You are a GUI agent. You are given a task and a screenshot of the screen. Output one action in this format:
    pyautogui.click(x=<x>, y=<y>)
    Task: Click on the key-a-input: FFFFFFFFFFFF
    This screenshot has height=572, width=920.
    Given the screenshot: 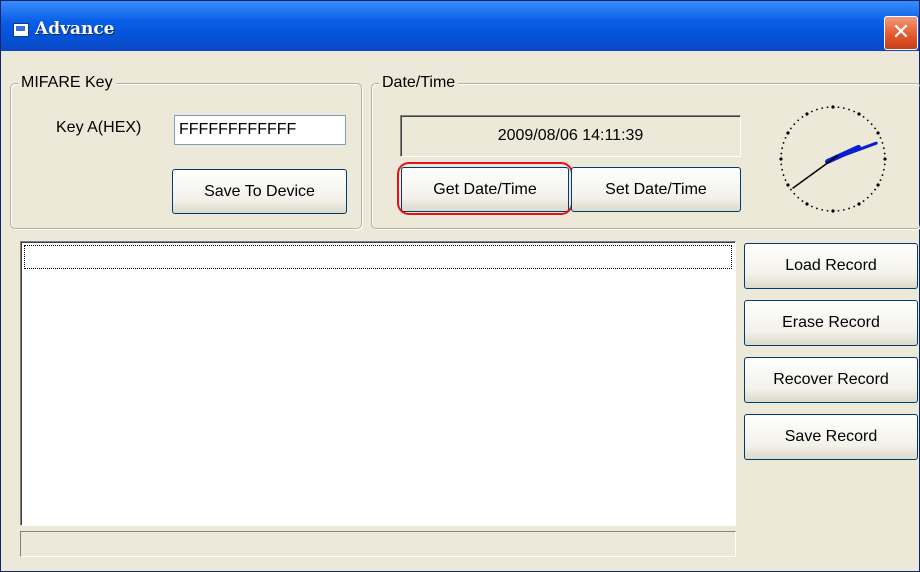 What is the action you would take?
    pyautogui.click(x=260, y=130)
    